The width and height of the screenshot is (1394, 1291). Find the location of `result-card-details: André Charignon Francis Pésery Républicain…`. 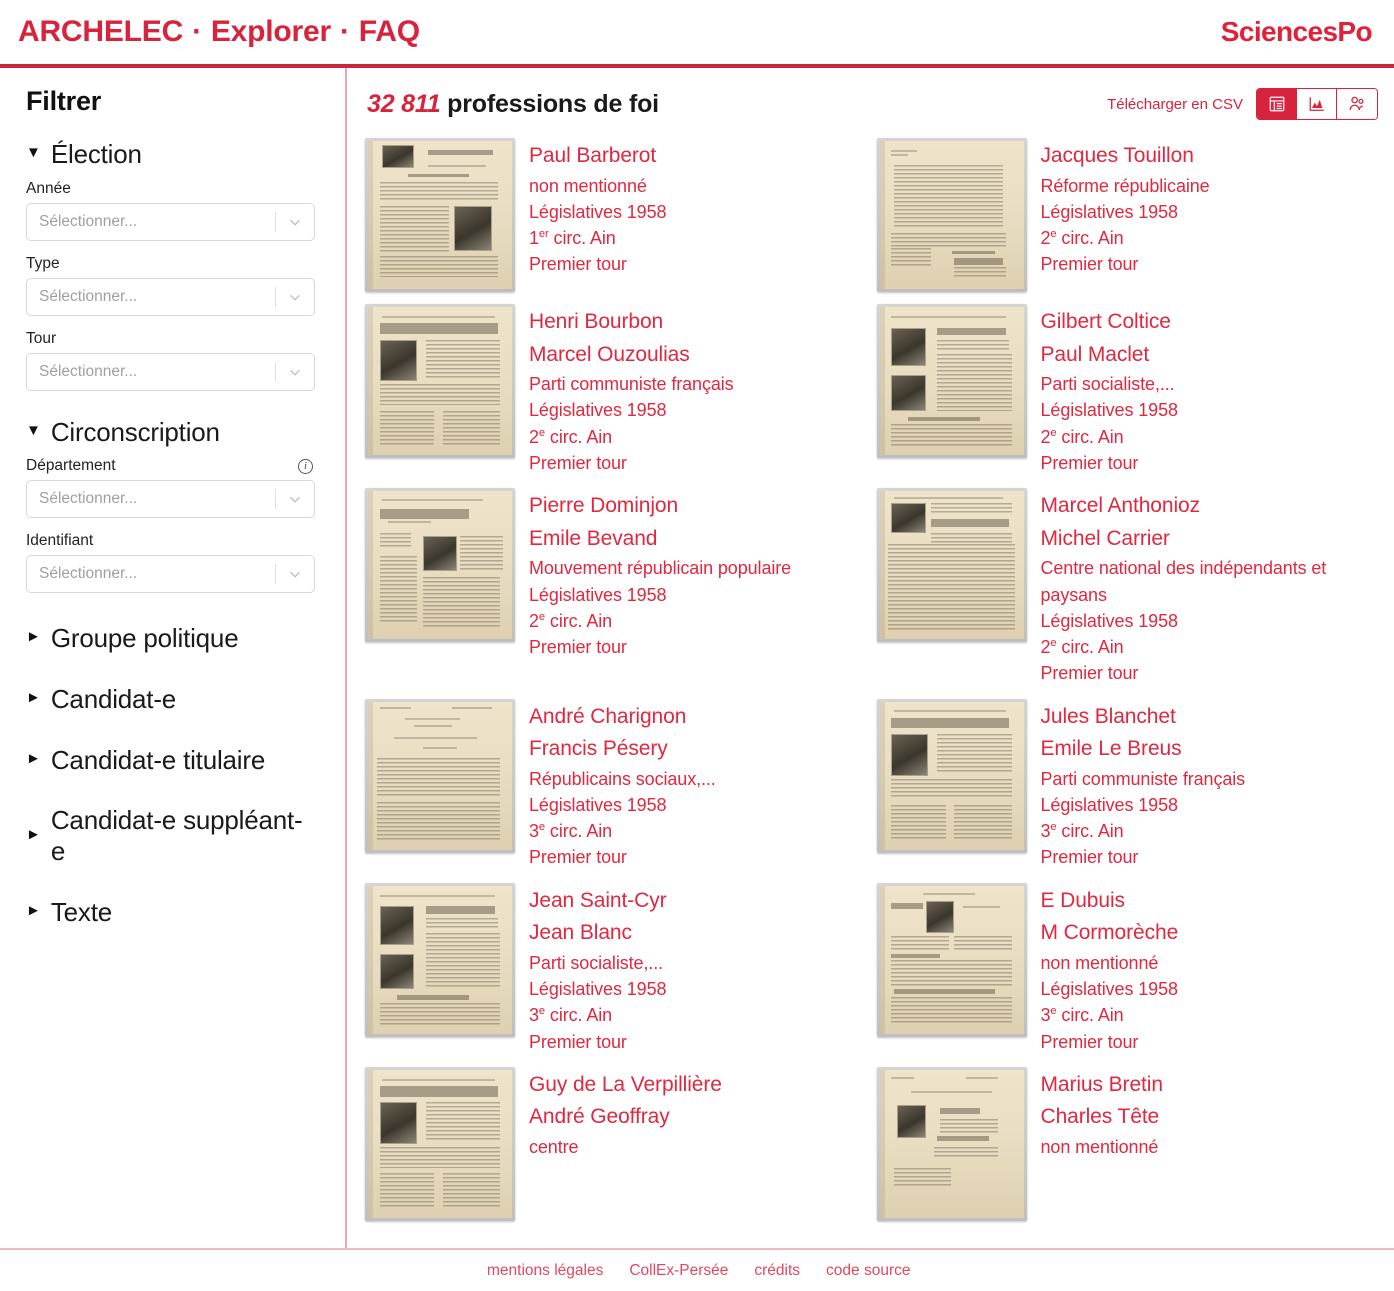

result-card-details: André Charignon Francis Pésery Républicain… is located at coordinates (622, 785).